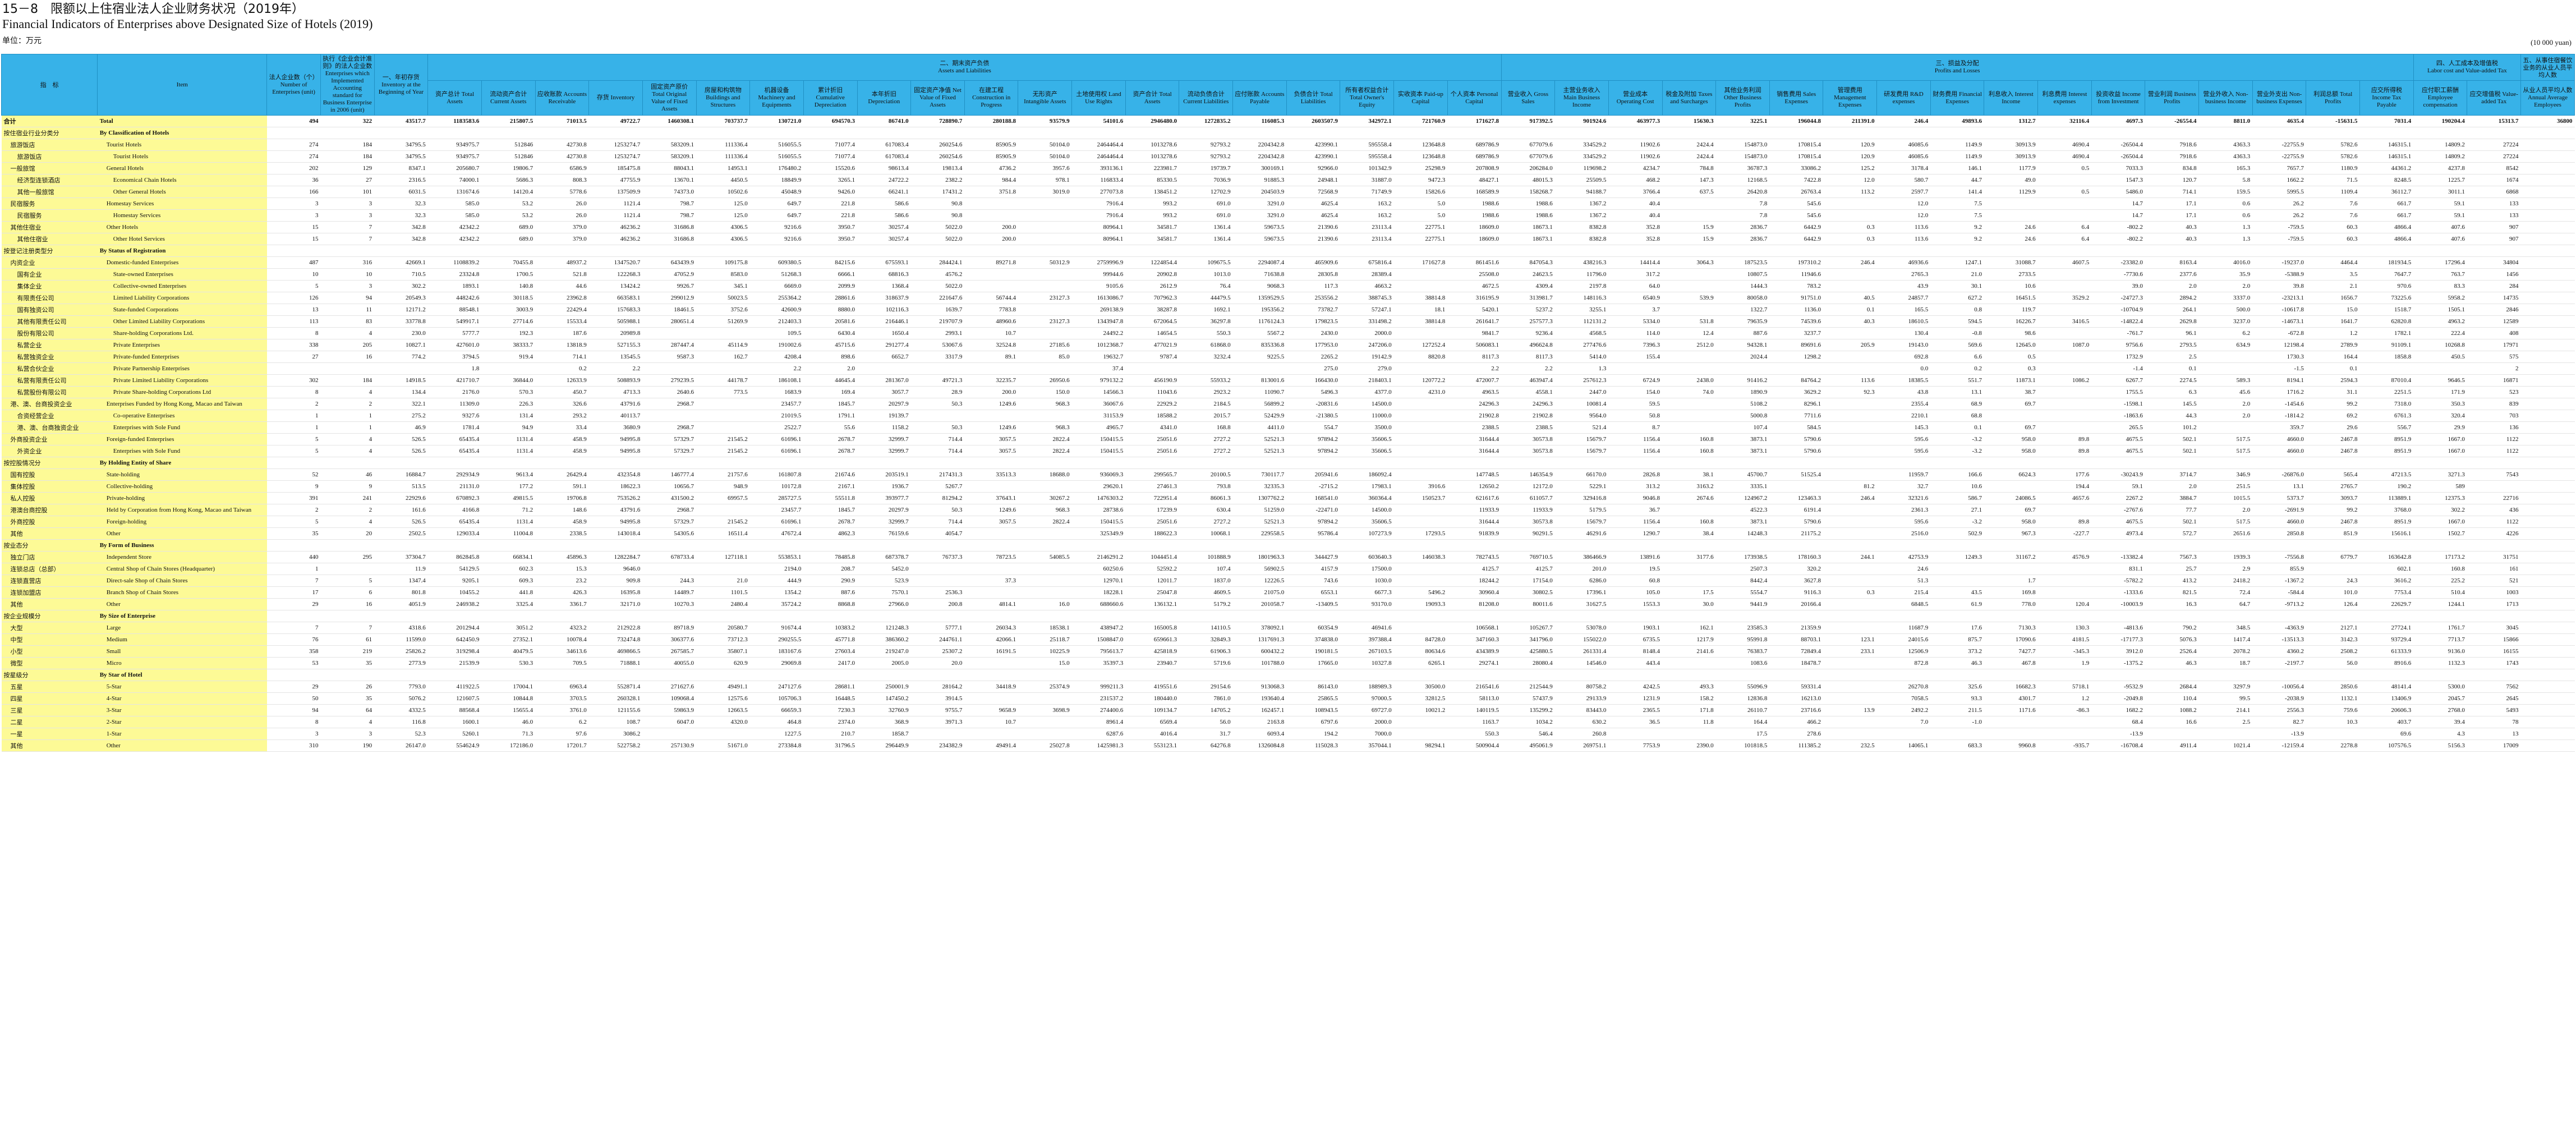 This screenshot has width=2576, height=1144. I want to click on cell-value: 1224854.4, so click(1152, 262).